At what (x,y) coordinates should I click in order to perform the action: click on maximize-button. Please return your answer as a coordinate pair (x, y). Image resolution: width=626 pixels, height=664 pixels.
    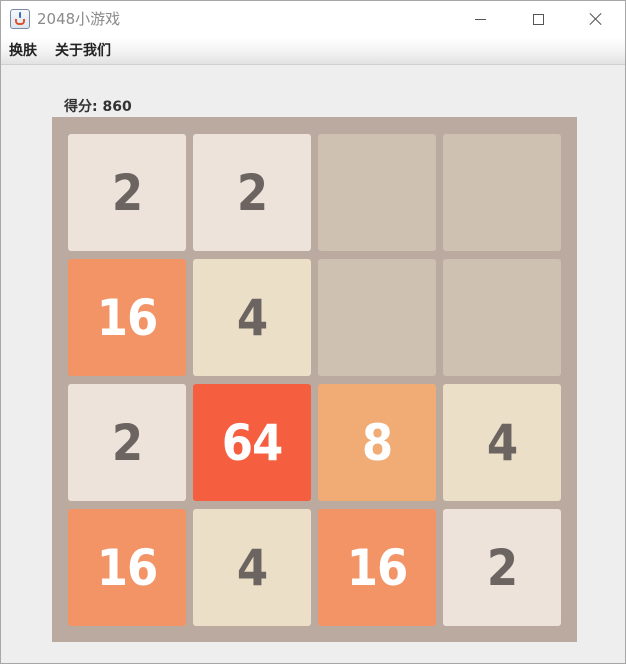
    Looking at the image, I should click on (538, 19).